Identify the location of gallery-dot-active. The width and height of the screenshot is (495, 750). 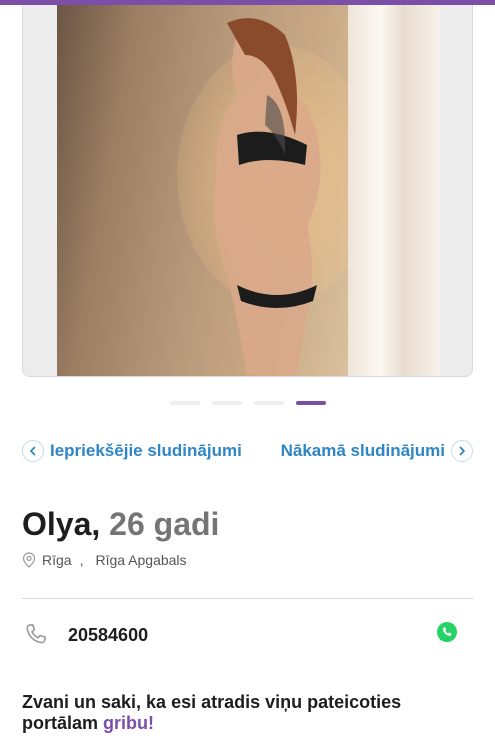
(311, 403).